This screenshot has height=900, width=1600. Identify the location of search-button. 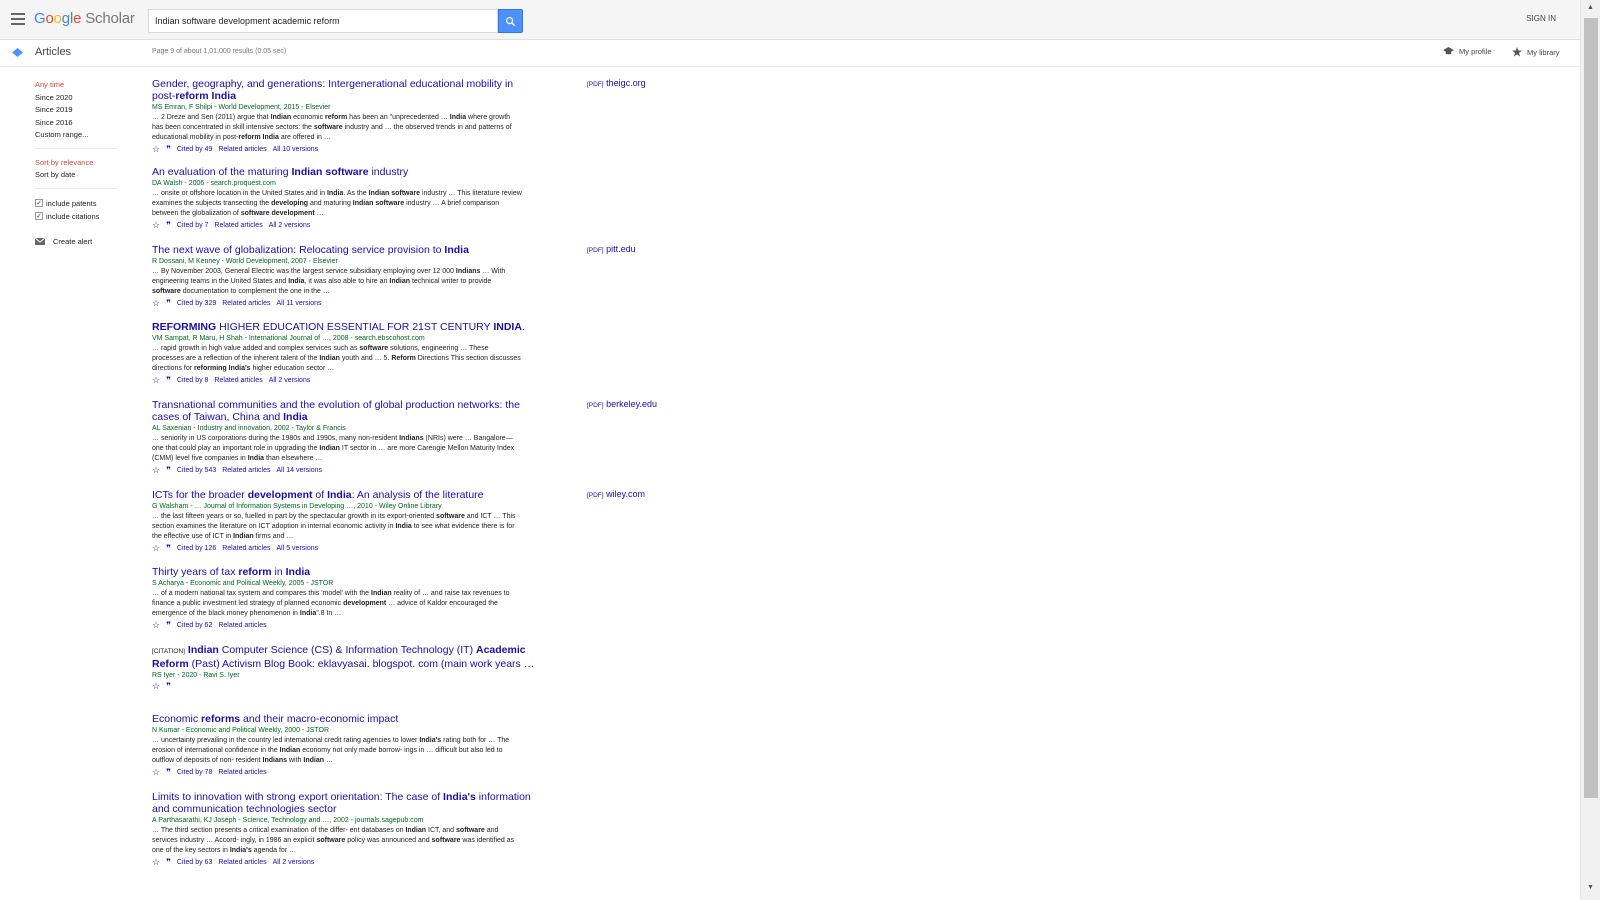
(510, 21).